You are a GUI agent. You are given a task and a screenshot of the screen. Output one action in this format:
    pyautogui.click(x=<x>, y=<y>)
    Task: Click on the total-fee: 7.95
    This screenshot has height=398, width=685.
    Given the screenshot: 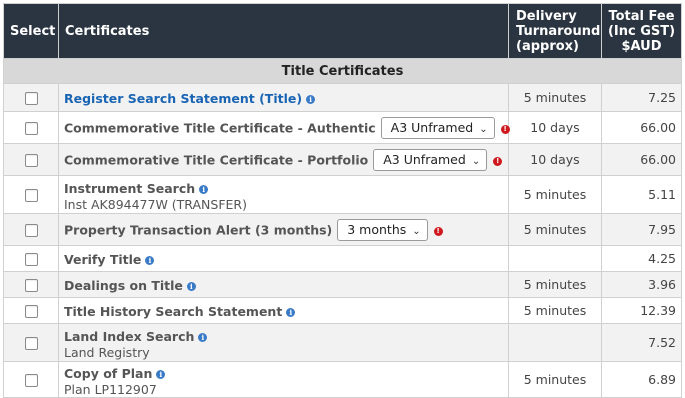 What is the action you would take?
    pyautogui.click(x=641, y=229)
    